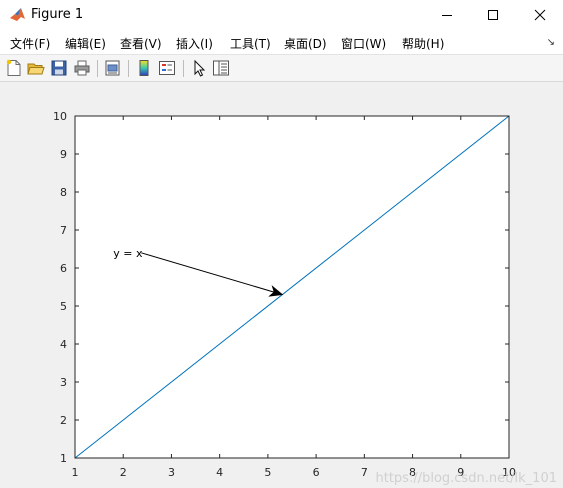  Describe the element at coordinates (171, 472) in the screenshot. I see `x-tick-label: 3` at that location.